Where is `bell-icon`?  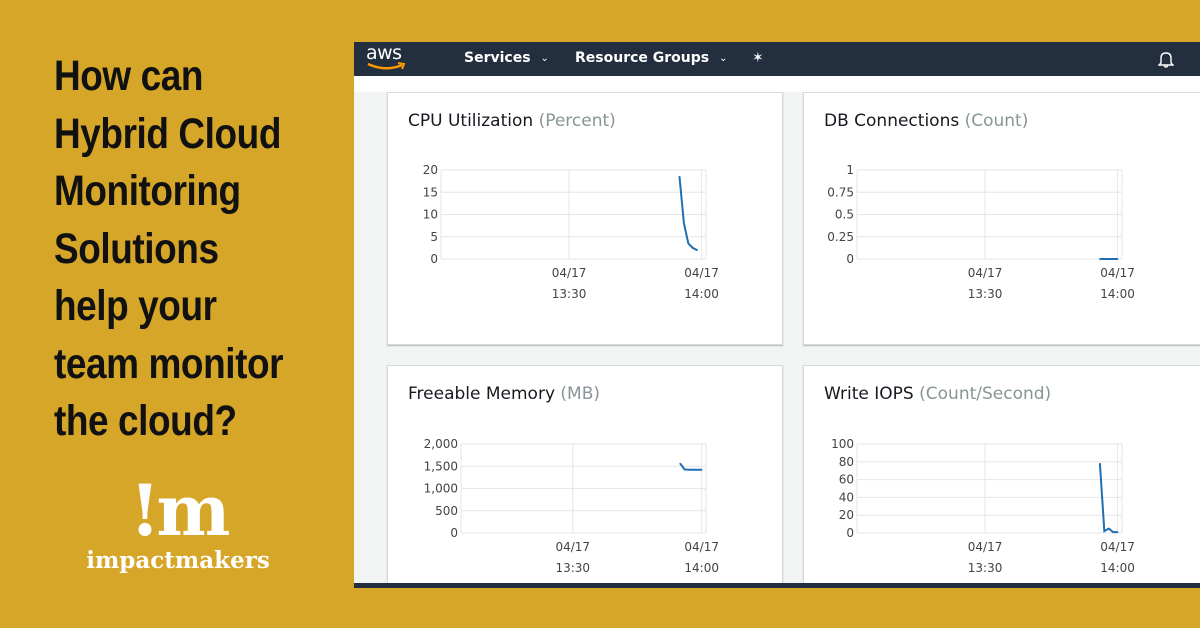
bell-icon is located at coordinates (1166, 59).